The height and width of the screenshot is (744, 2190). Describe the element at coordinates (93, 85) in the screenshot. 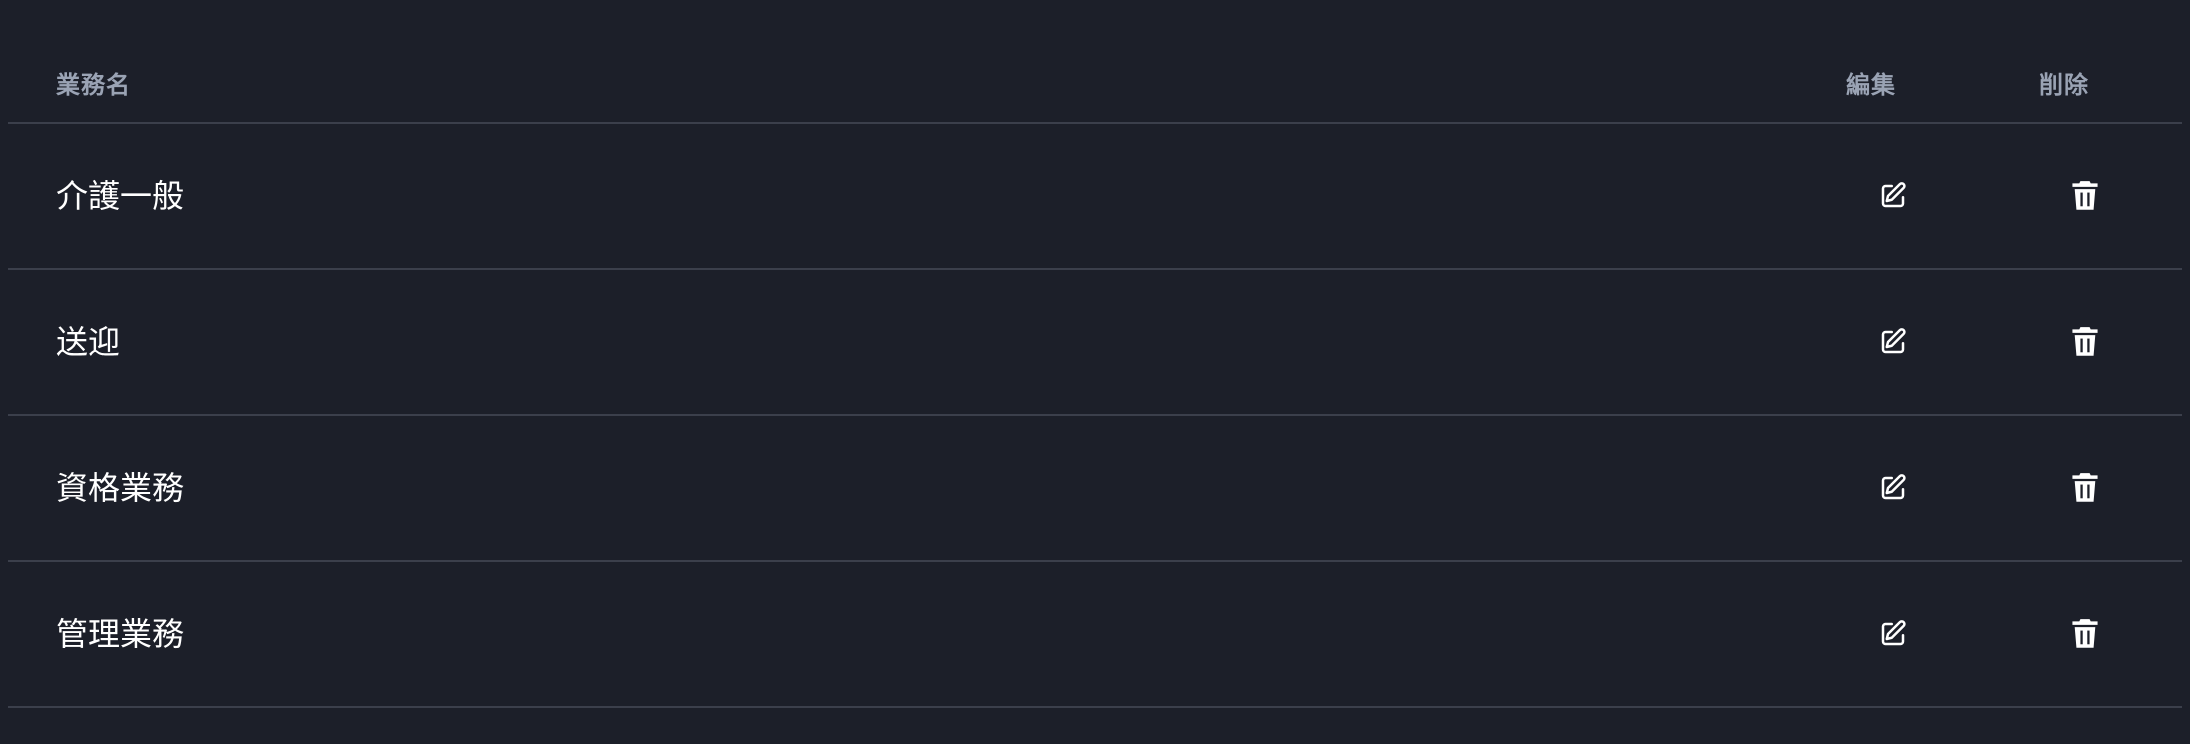

I see `column-header-name: 業務名` at that location.